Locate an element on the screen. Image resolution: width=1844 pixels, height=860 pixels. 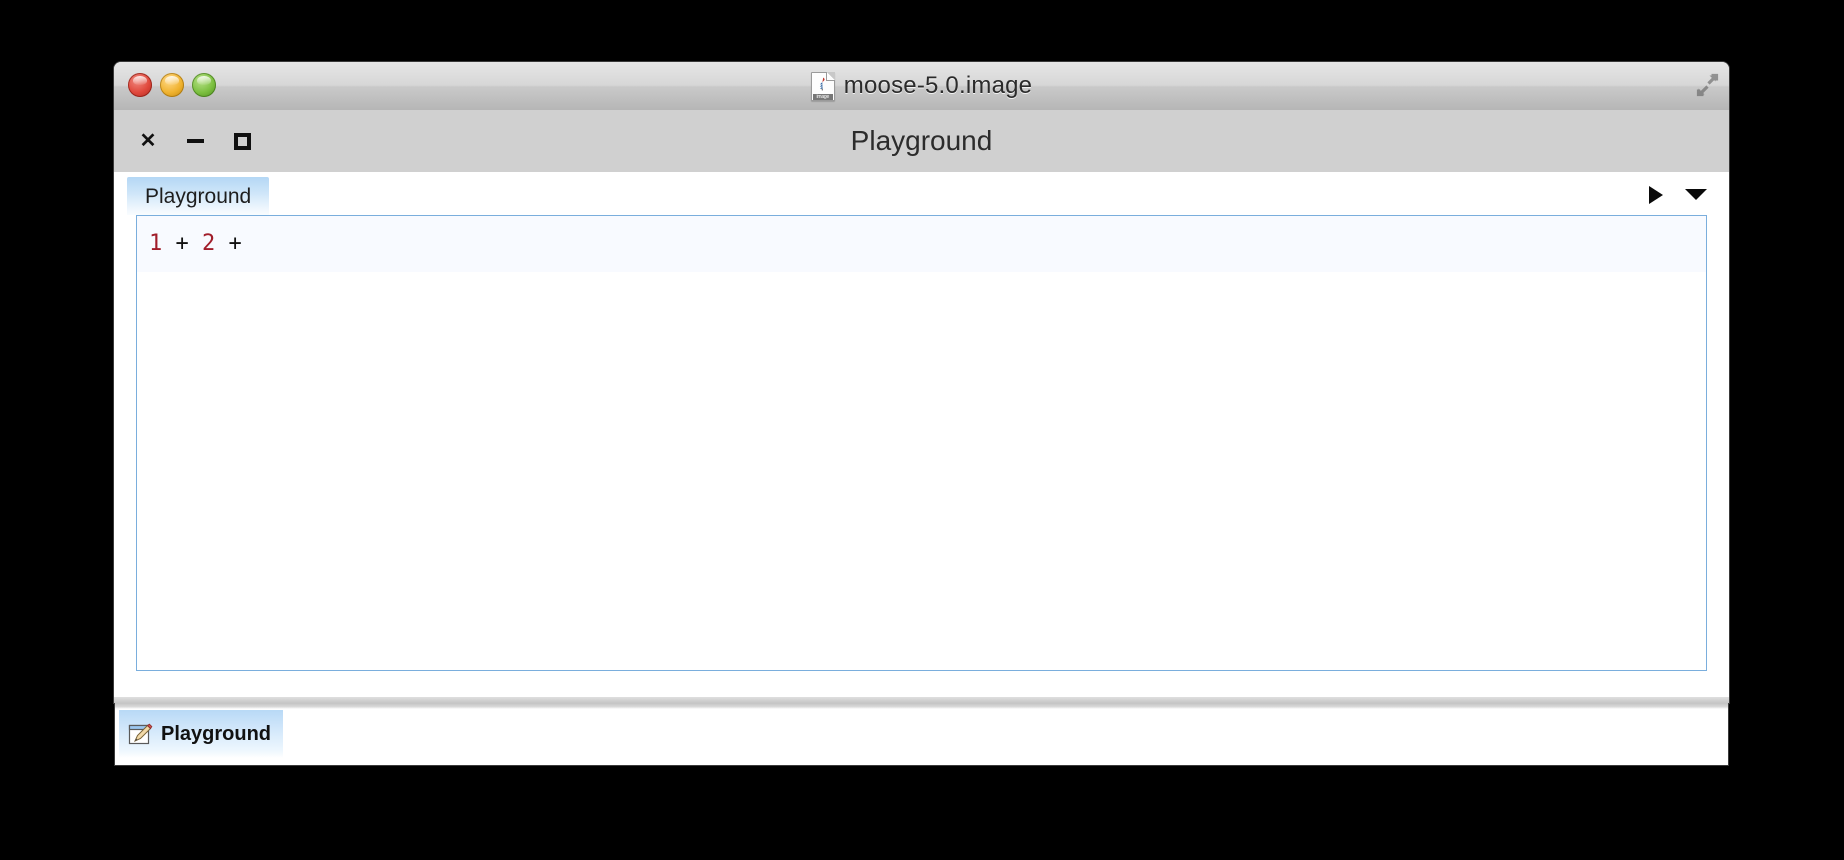
tab-playground-label: Playground is located at coordinates (198, 196).